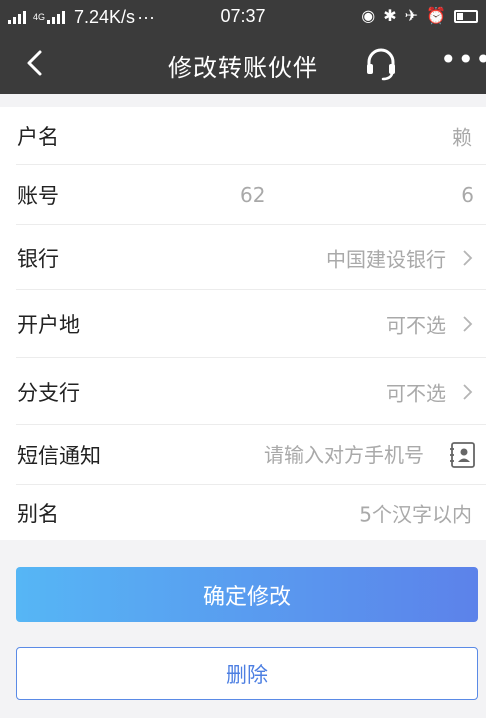 The height and width of the screenshot is (718, 486). What do you see at coordinates (381, 64) in the screenshot?
I see `headset-icon` at bounding box center [381, 64].